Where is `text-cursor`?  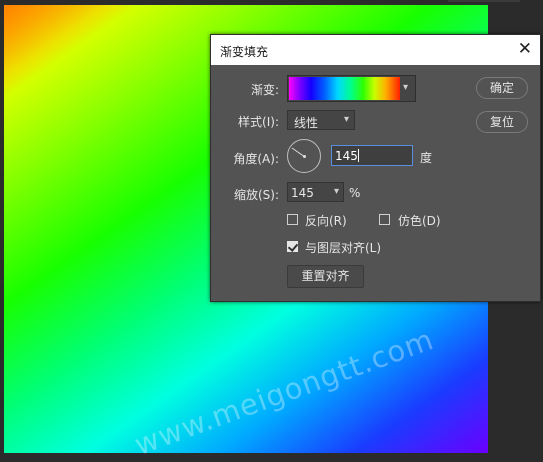 text-cursor is located at coordinates (358, 155).